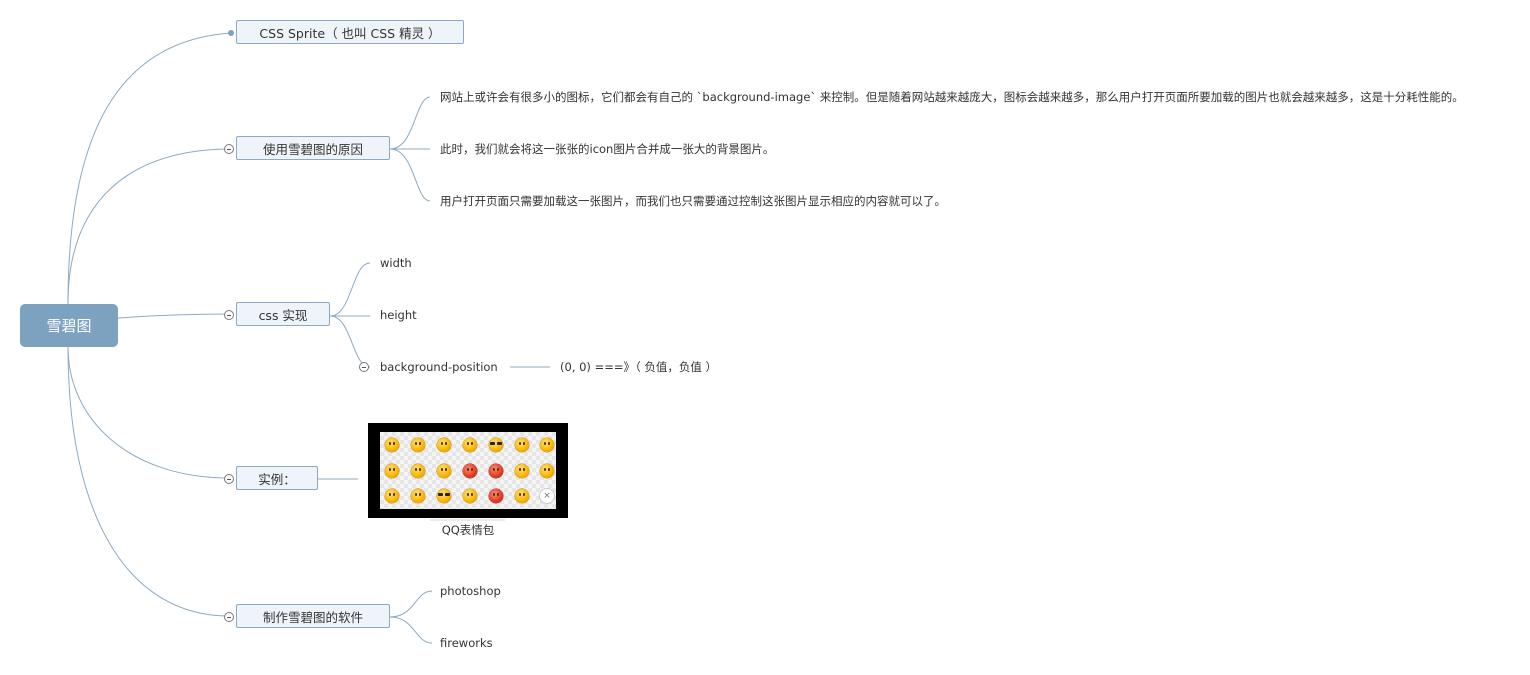 Image resolution: width=1530 pixels, height=675 pixels. Describe the element at coordinates (277, 478) in the screenshot. I see `topic-example: 实例：` at that location.